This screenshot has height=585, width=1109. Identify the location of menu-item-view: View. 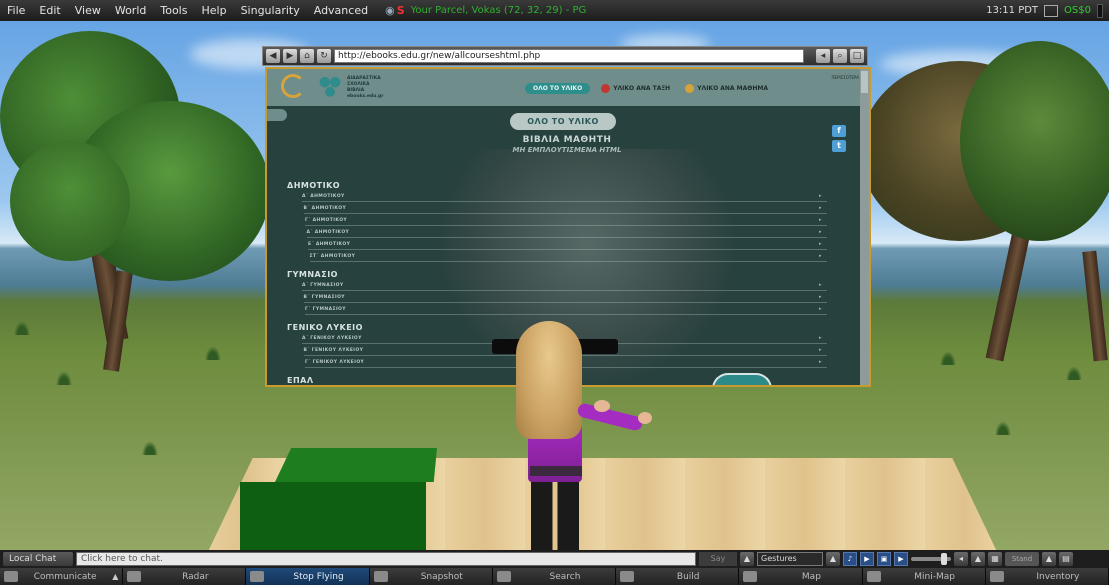
(88, 10).